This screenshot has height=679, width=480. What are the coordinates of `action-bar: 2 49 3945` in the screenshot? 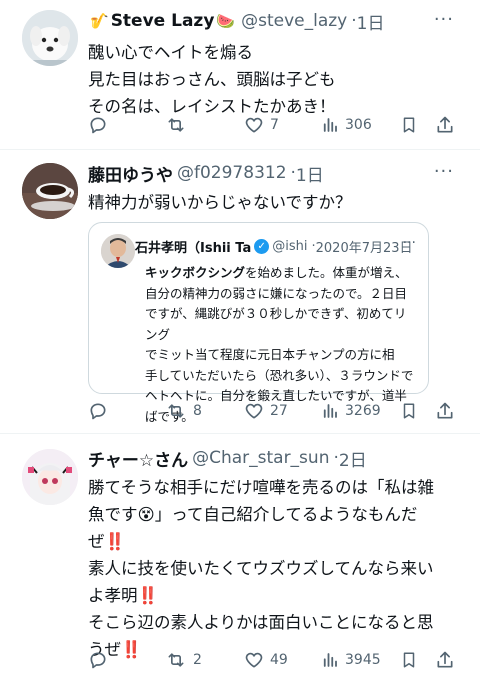 It's located at (273, 660).